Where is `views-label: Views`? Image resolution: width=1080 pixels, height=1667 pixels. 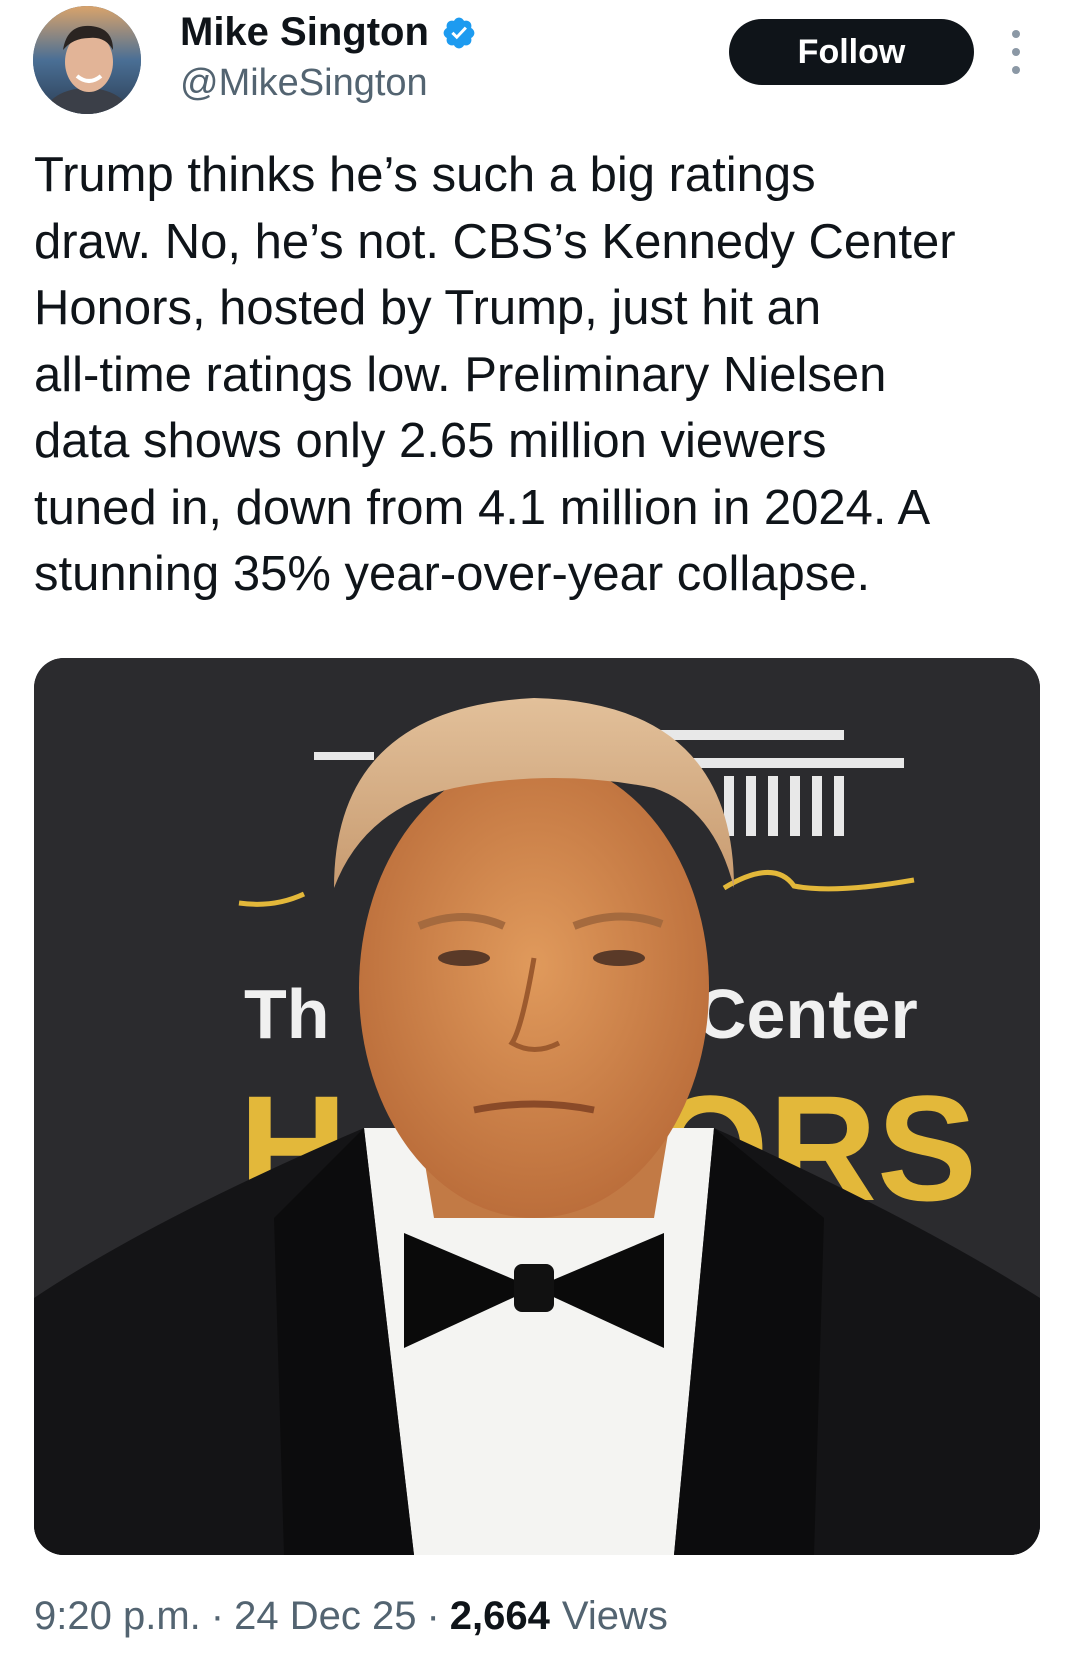
views-label: Views is located at coordinates (614, 1616).